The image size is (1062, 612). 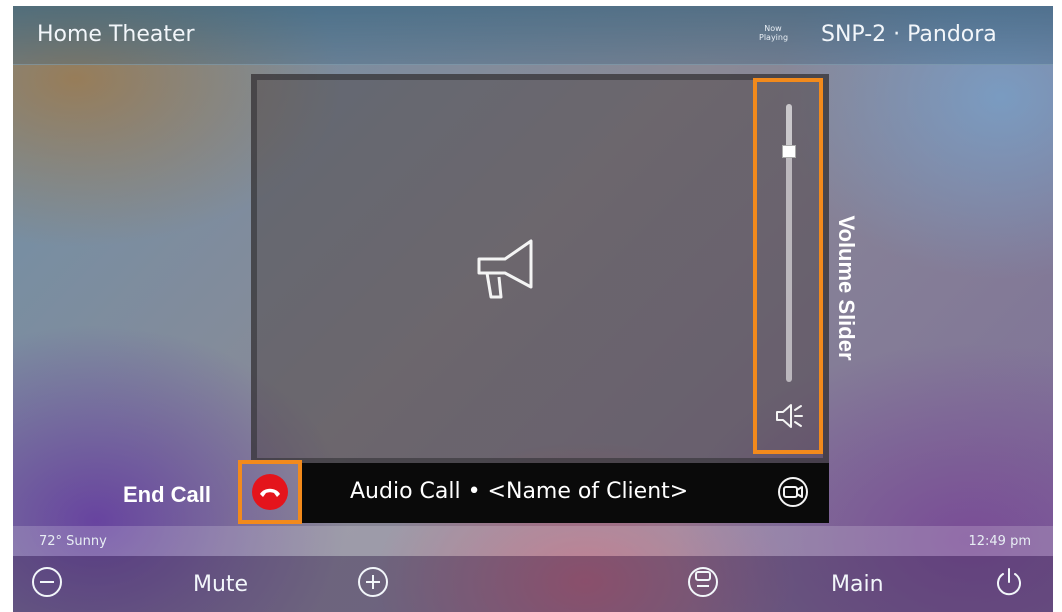 I want to click on main-button: Main, so click(x=857, y=584).